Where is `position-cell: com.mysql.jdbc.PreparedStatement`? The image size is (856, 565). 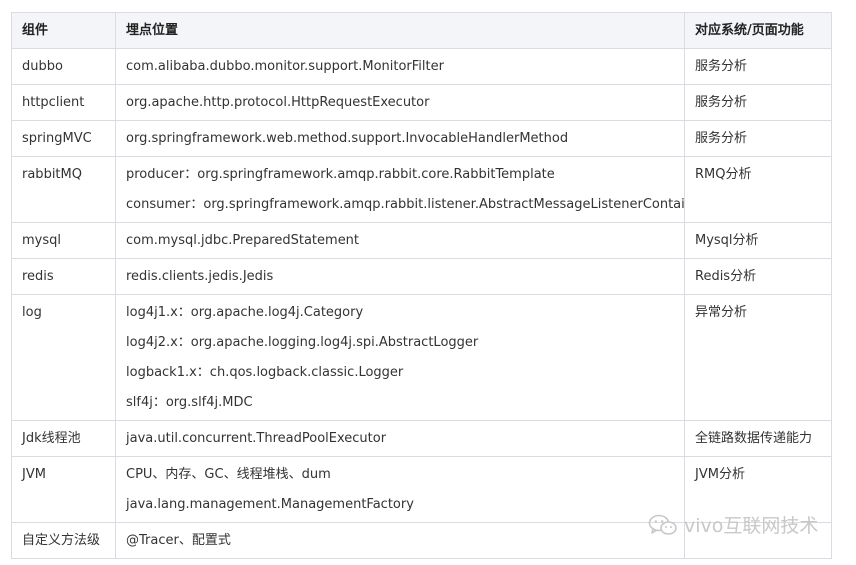
position-cell: com.mysql.jdbc.PreparedStatement is located at coordinates (400, 240).